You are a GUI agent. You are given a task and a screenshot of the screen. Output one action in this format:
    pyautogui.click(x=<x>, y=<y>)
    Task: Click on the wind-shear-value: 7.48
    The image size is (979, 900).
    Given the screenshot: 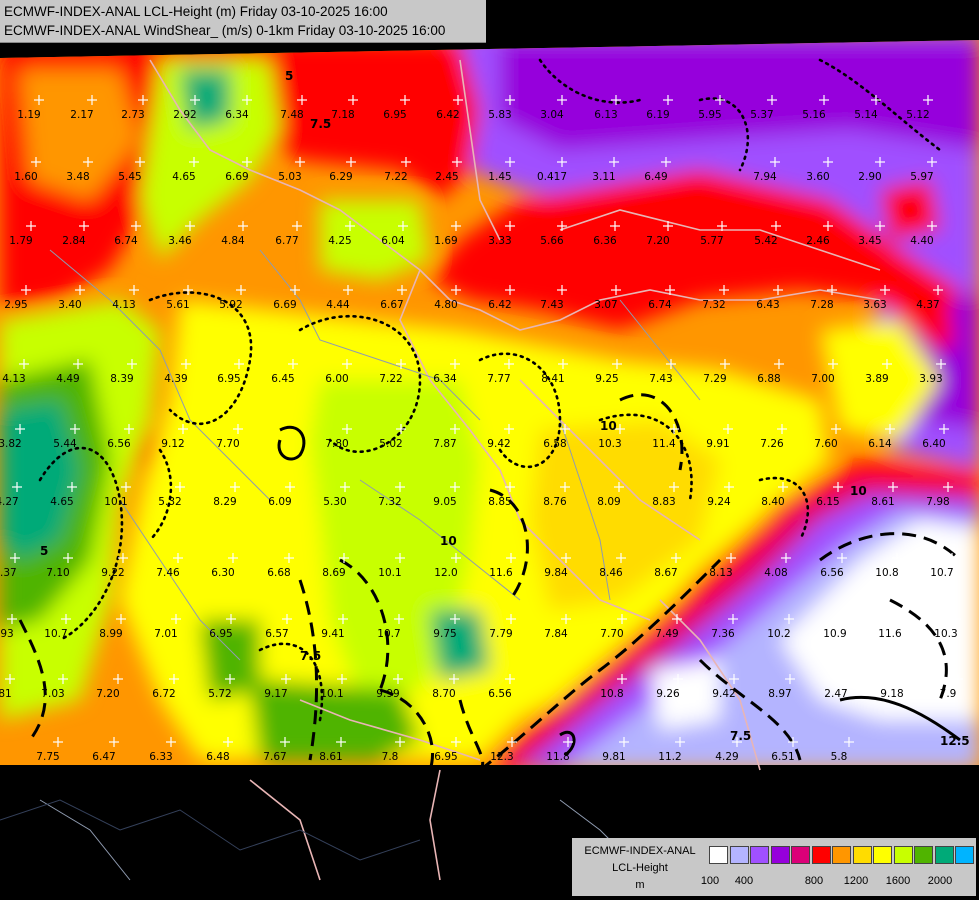 What is the action you would take?
    pyautogui.click(x=291, y=115)
    